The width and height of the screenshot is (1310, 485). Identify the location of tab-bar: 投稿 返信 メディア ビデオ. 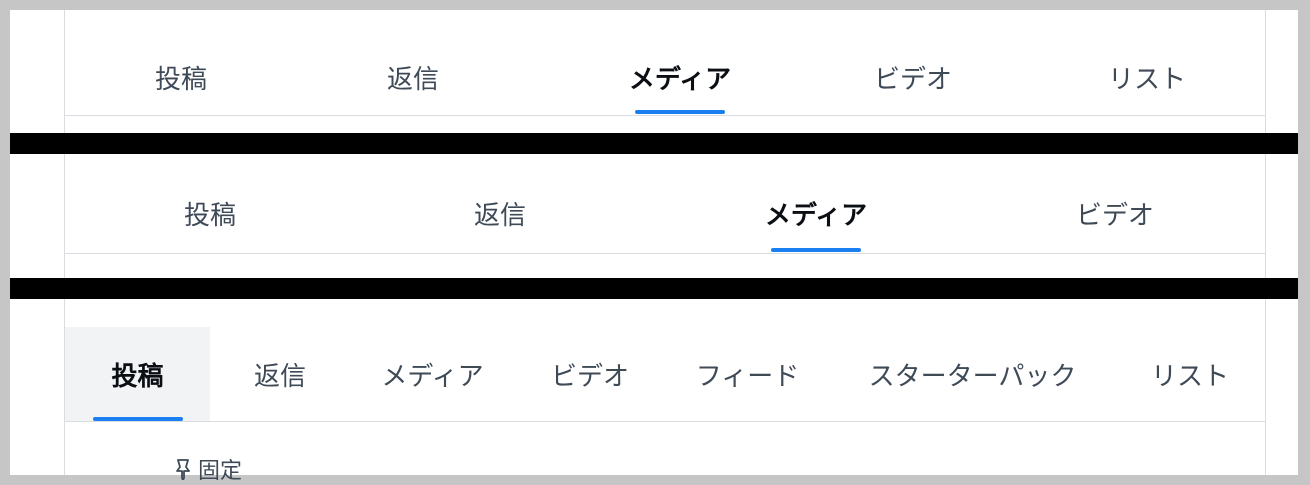
(665, 213).